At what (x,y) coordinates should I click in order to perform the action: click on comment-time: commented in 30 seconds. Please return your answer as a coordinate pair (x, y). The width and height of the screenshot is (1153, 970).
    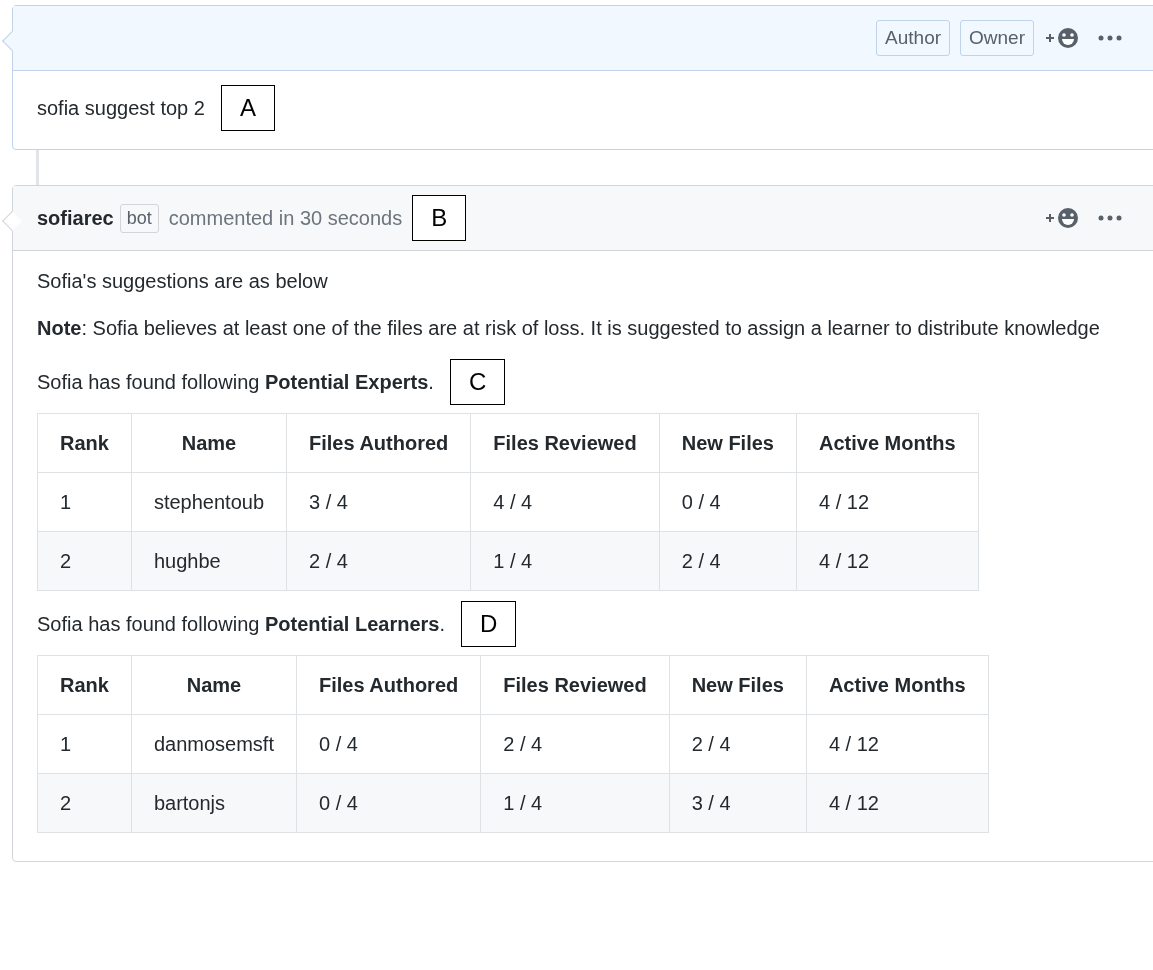
    Looking at the image, I should click on (285, 218).